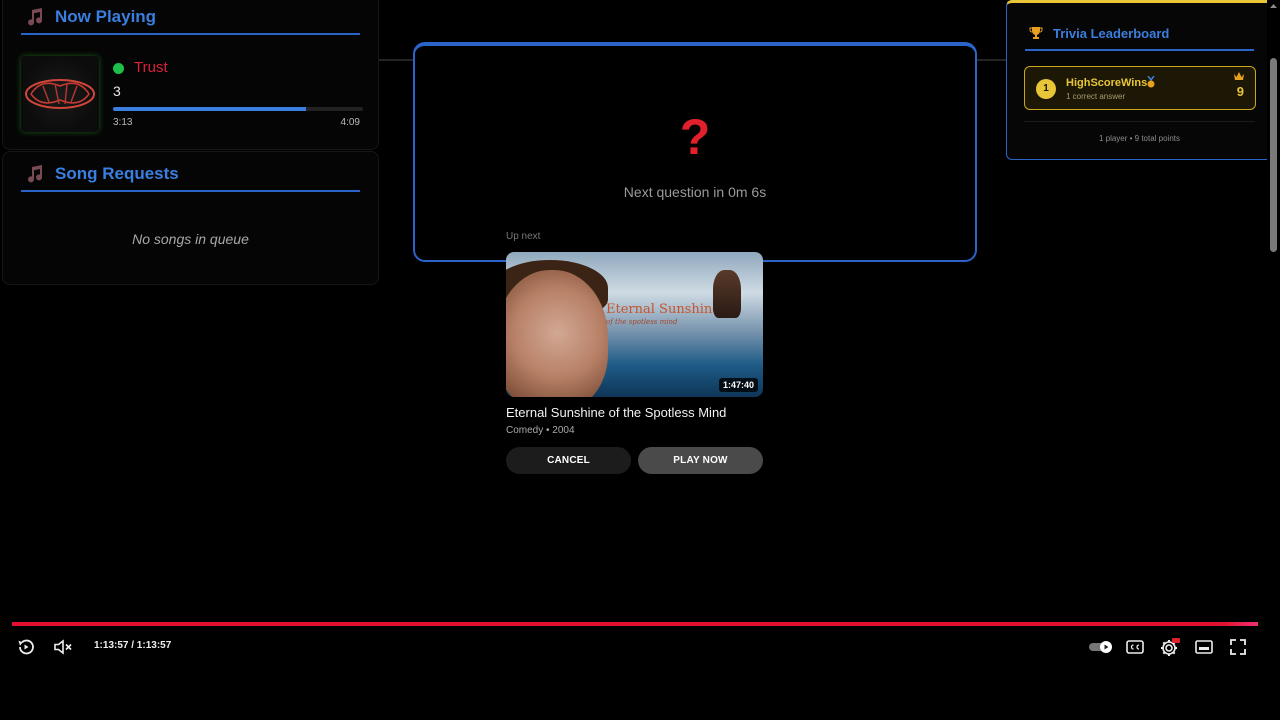  Describe the element at coordinates (190, 218) in the screenshot. I see `song-requests-panel: Song Requests No songs in queue` at that location.